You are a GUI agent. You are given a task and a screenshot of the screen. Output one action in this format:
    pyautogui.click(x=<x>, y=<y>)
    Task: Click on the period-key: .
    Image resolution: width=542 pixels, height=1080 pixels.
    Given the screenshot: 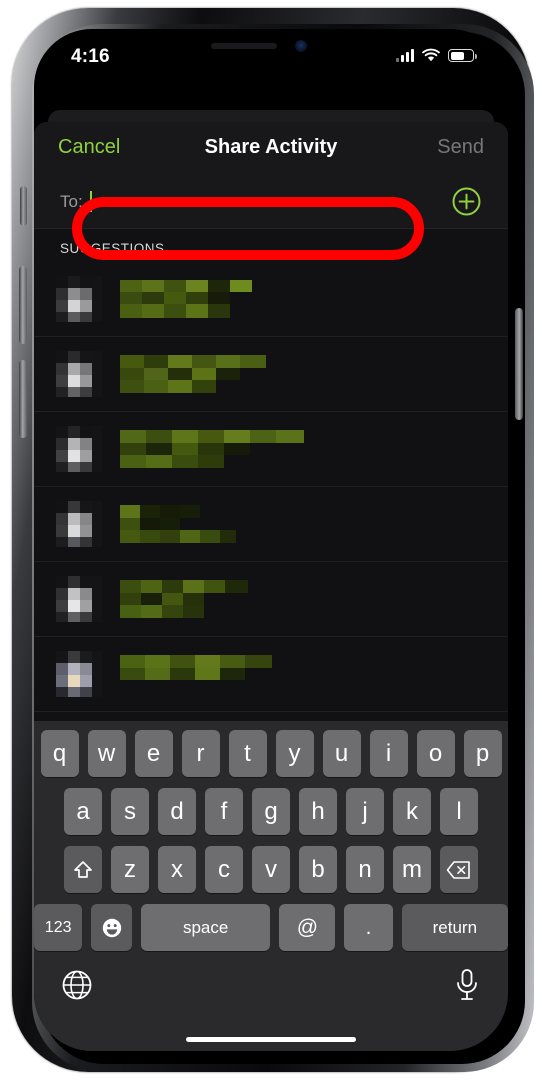 What is the action you would take?
    pyautogui.click(x=368, y=927)
    